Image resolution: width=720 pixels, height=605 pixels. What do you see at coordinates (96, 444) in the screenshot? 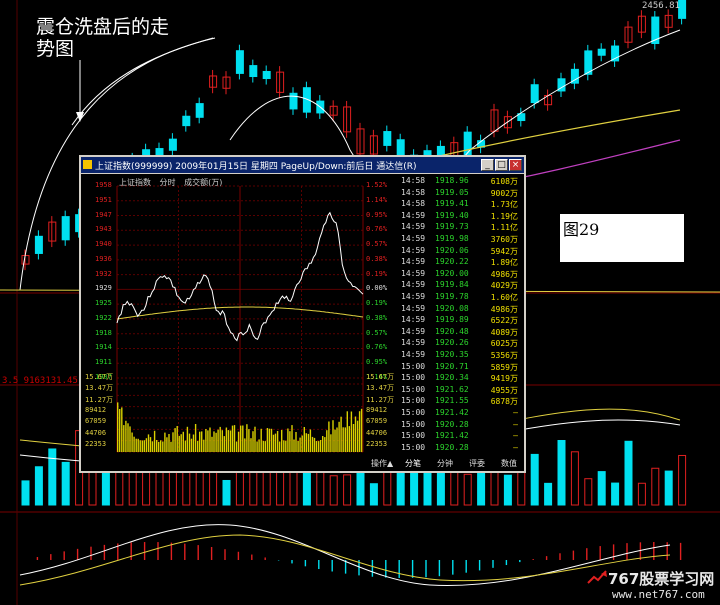
I see `volume-axis-label: 22353` at bounding box center [96, 444].